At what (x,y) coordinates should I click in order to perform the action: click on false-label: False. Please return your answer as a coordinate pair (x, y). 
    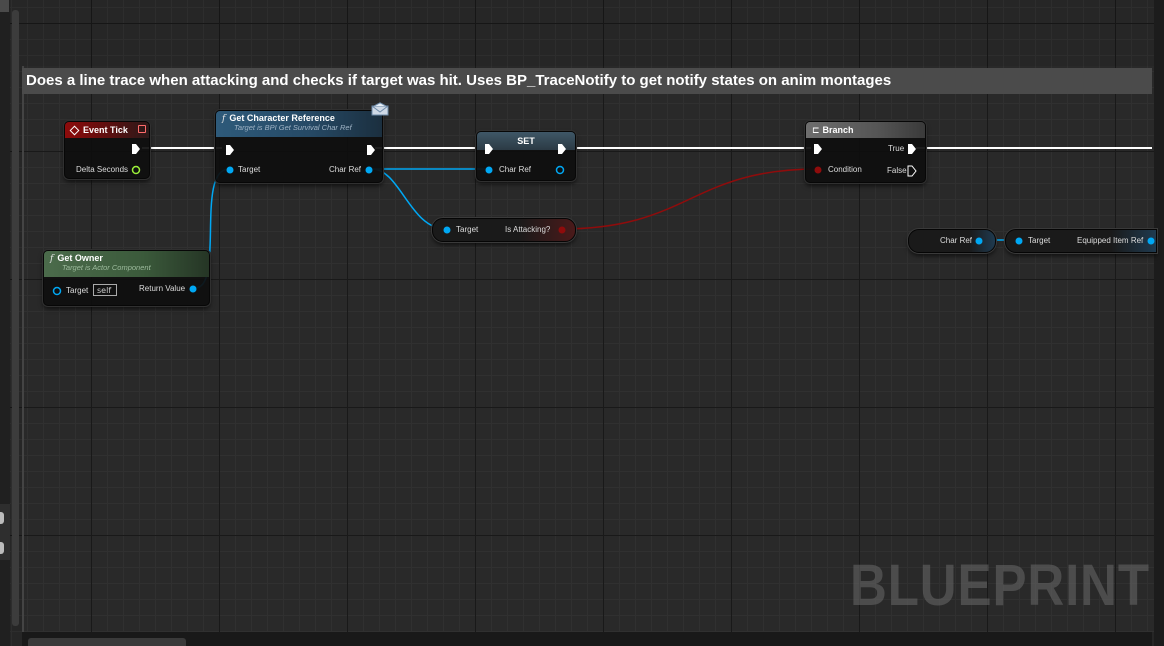
    Looking at the image, I should click on (897, 170).